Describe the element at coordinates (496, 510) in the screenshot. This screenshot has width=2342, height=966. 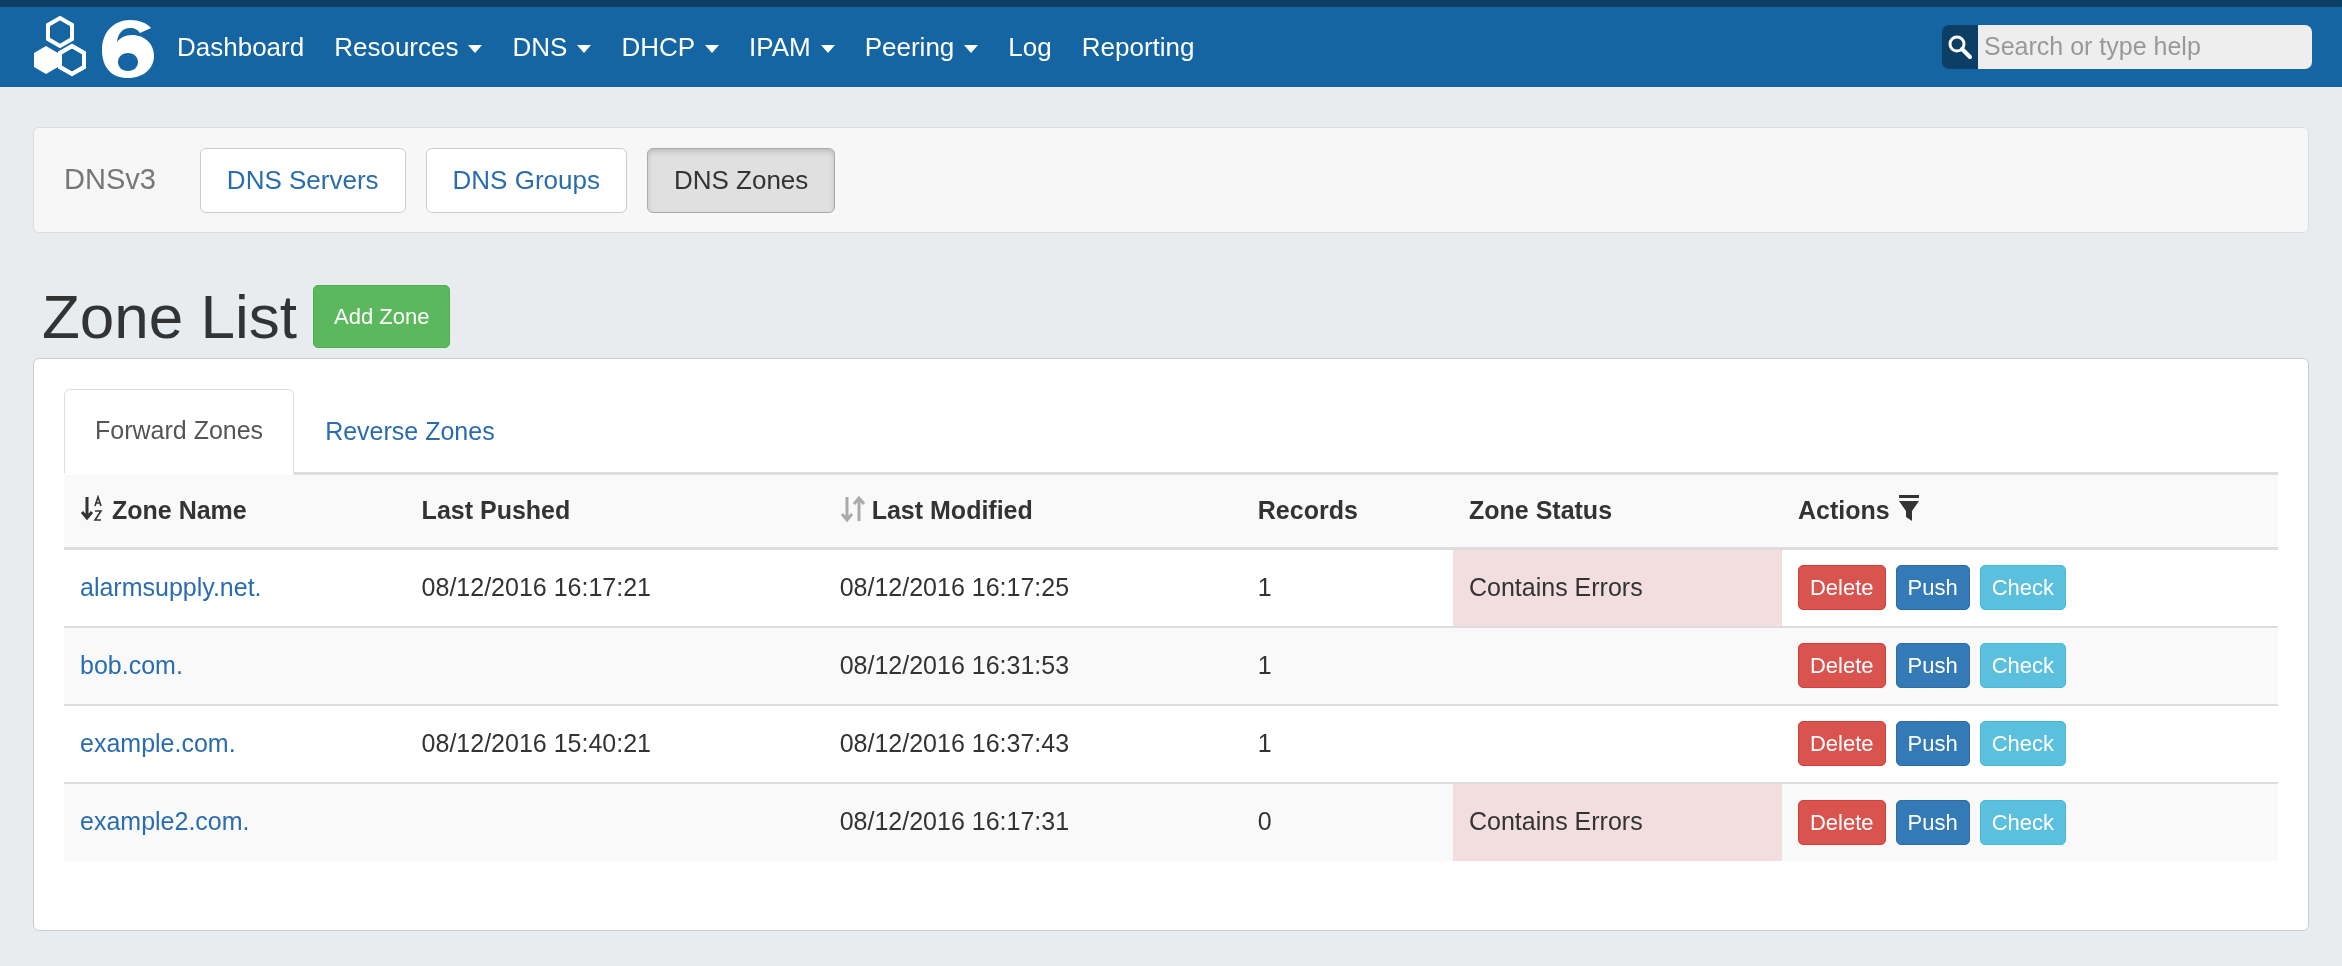
I see `column-header: Last Pushed` at that location.